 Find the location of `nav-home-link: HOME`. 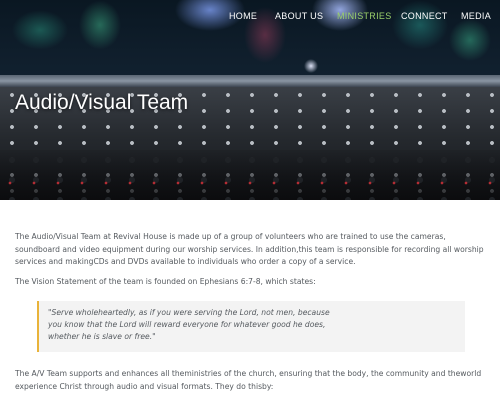

nav-home-link: HOME is located at coordinates (243, 16).